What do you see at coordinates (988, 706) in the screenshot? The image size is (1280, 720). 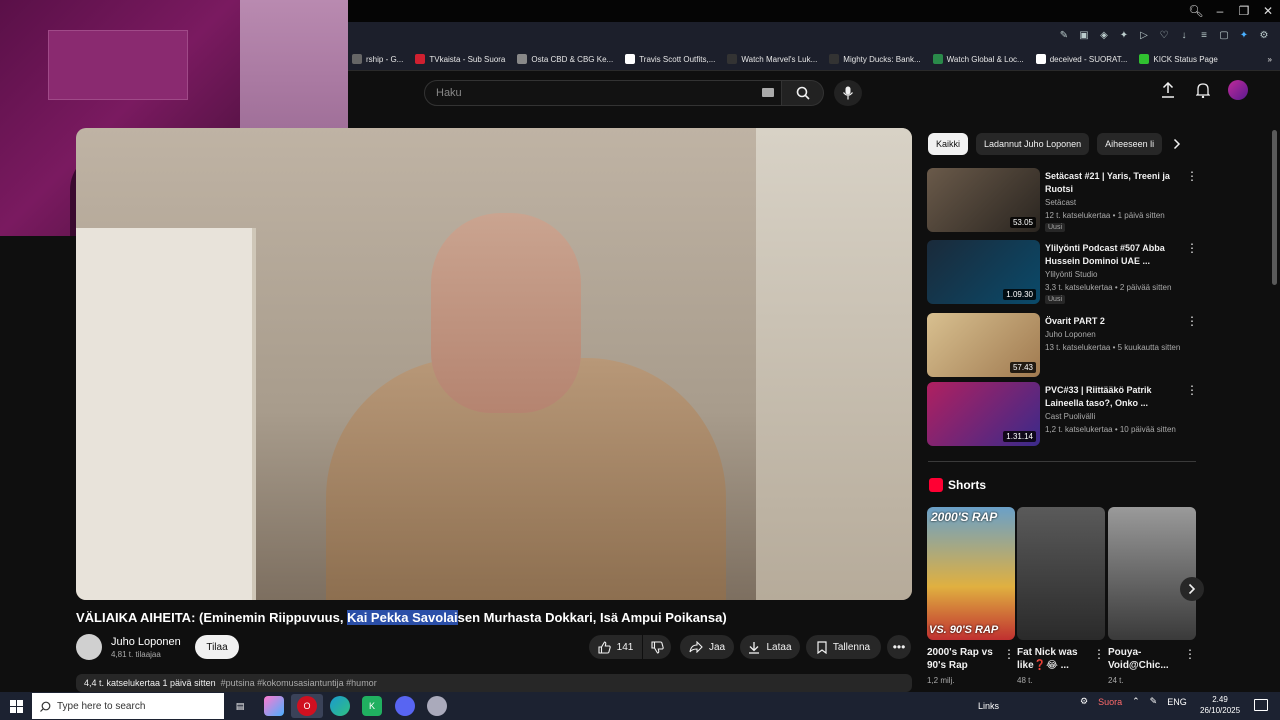 I see `taskbar-links: Links` at bounding box center [988, 706].